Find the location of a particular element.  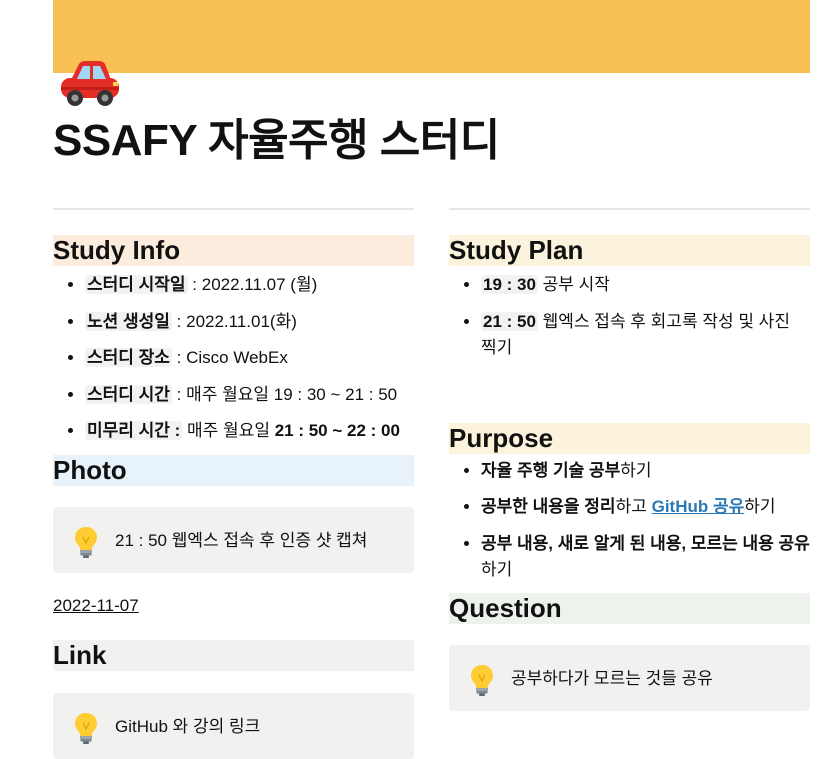

list-item: 노션 생성일 : 2022.11.01(화) is located at coordinates (249, 322).